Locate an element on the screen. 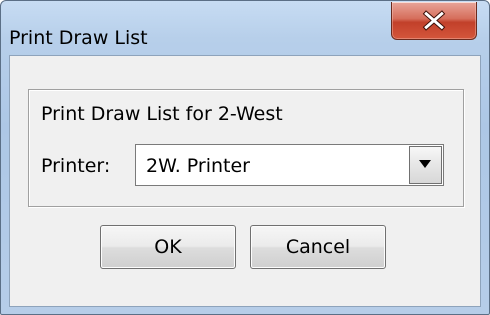  close-button is located at coordinates (434, 21).